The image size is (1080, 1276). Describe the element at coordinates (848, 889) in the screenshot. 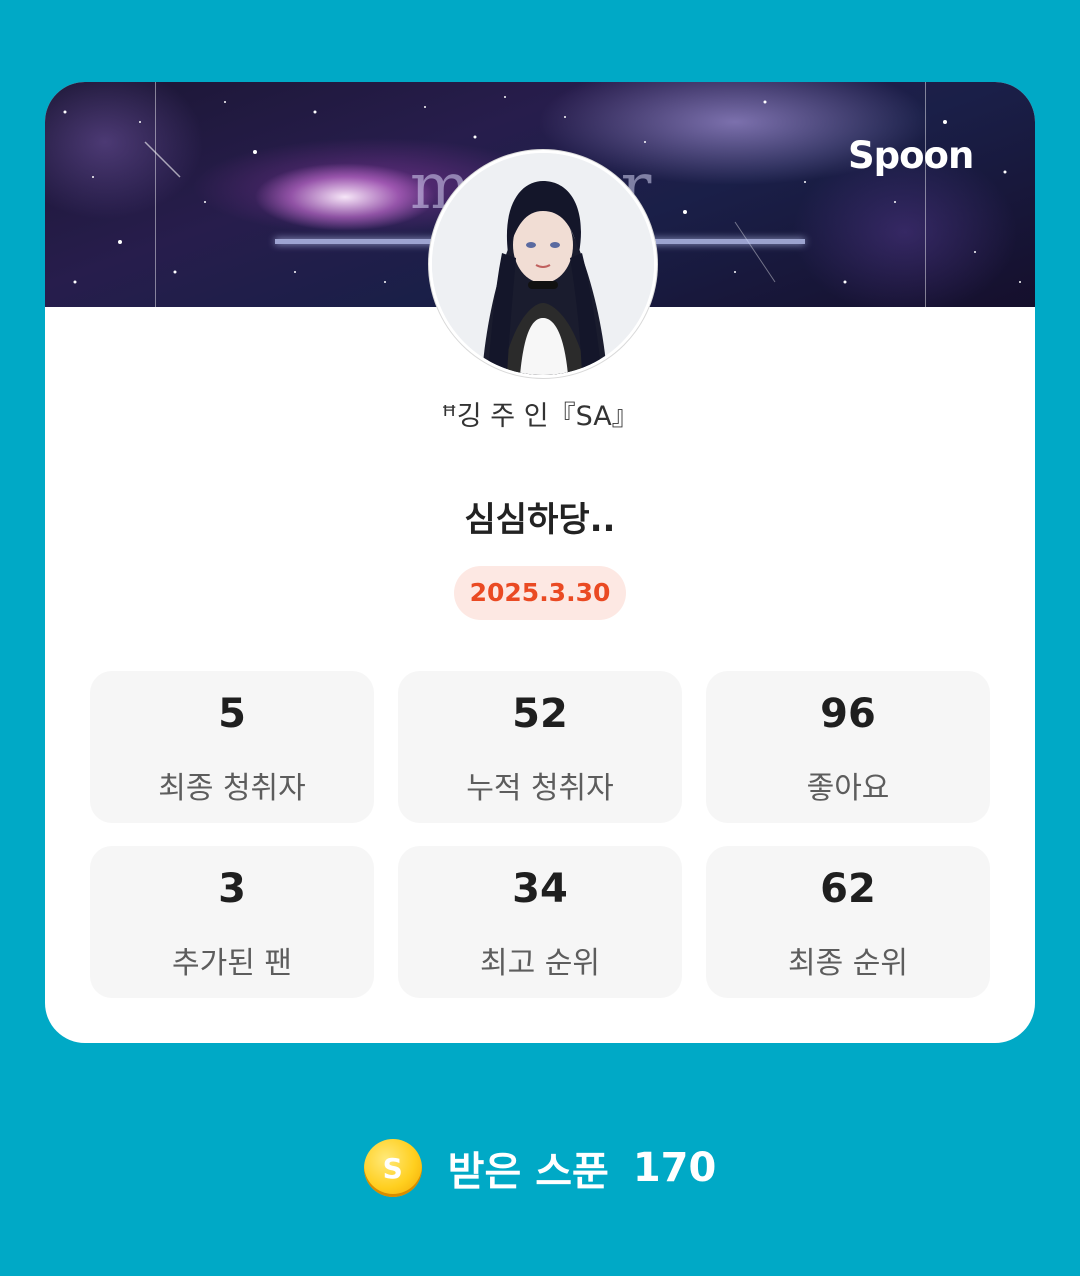

I see `stat-value: 62` at that location.